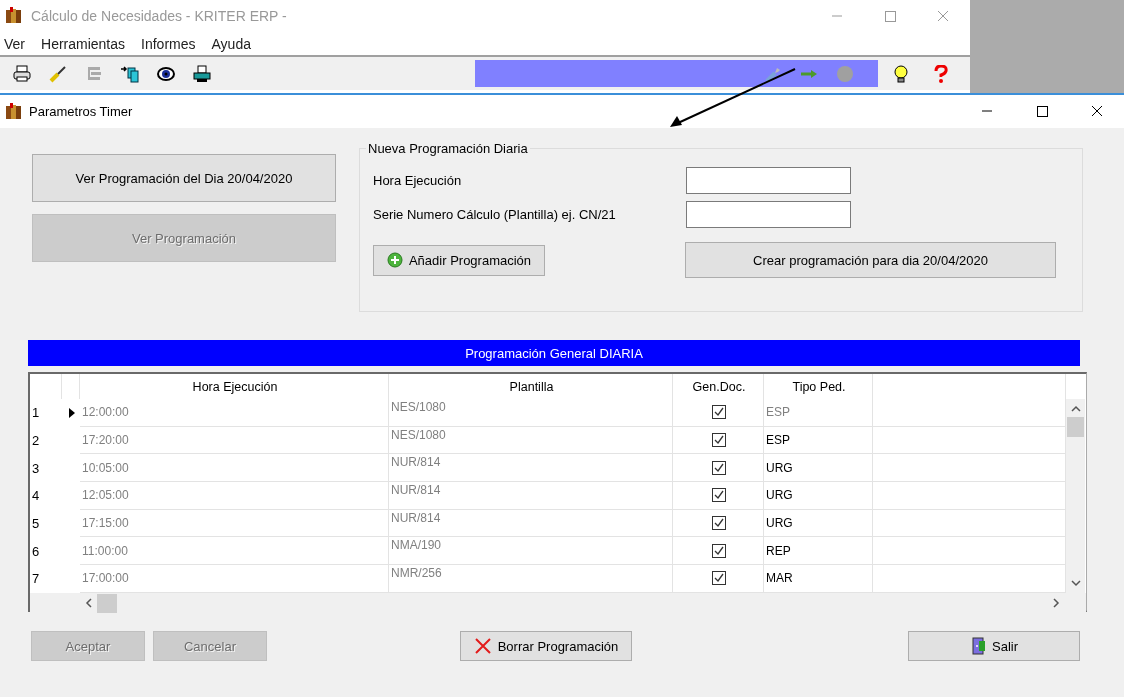 This screenshot has width=1124, height=697. Describe the element at coordinates (554, 353) in the screenshot. I see `table-title: Programación General DIARIA` at that location.